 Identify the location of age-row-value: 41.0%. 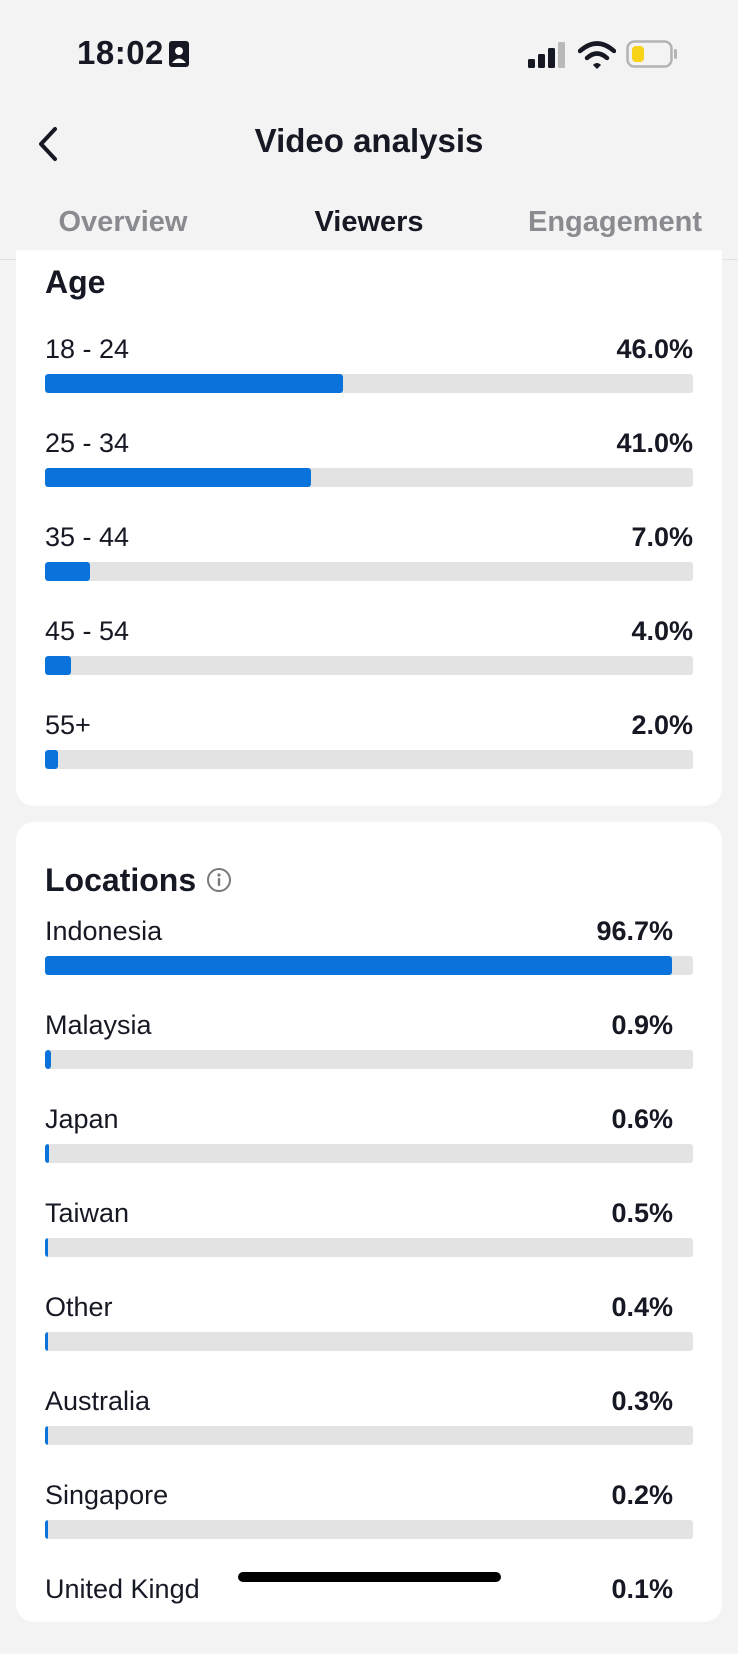
(654, 443).